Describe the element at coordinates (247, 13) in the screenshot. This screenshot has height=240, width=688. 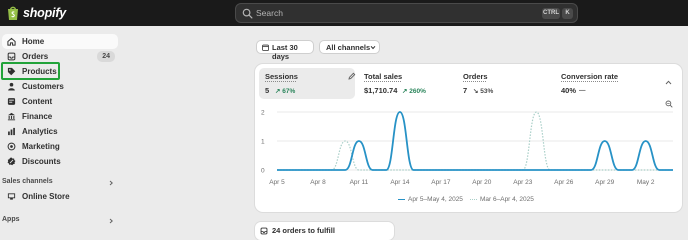
I see `search-icon` at that location.